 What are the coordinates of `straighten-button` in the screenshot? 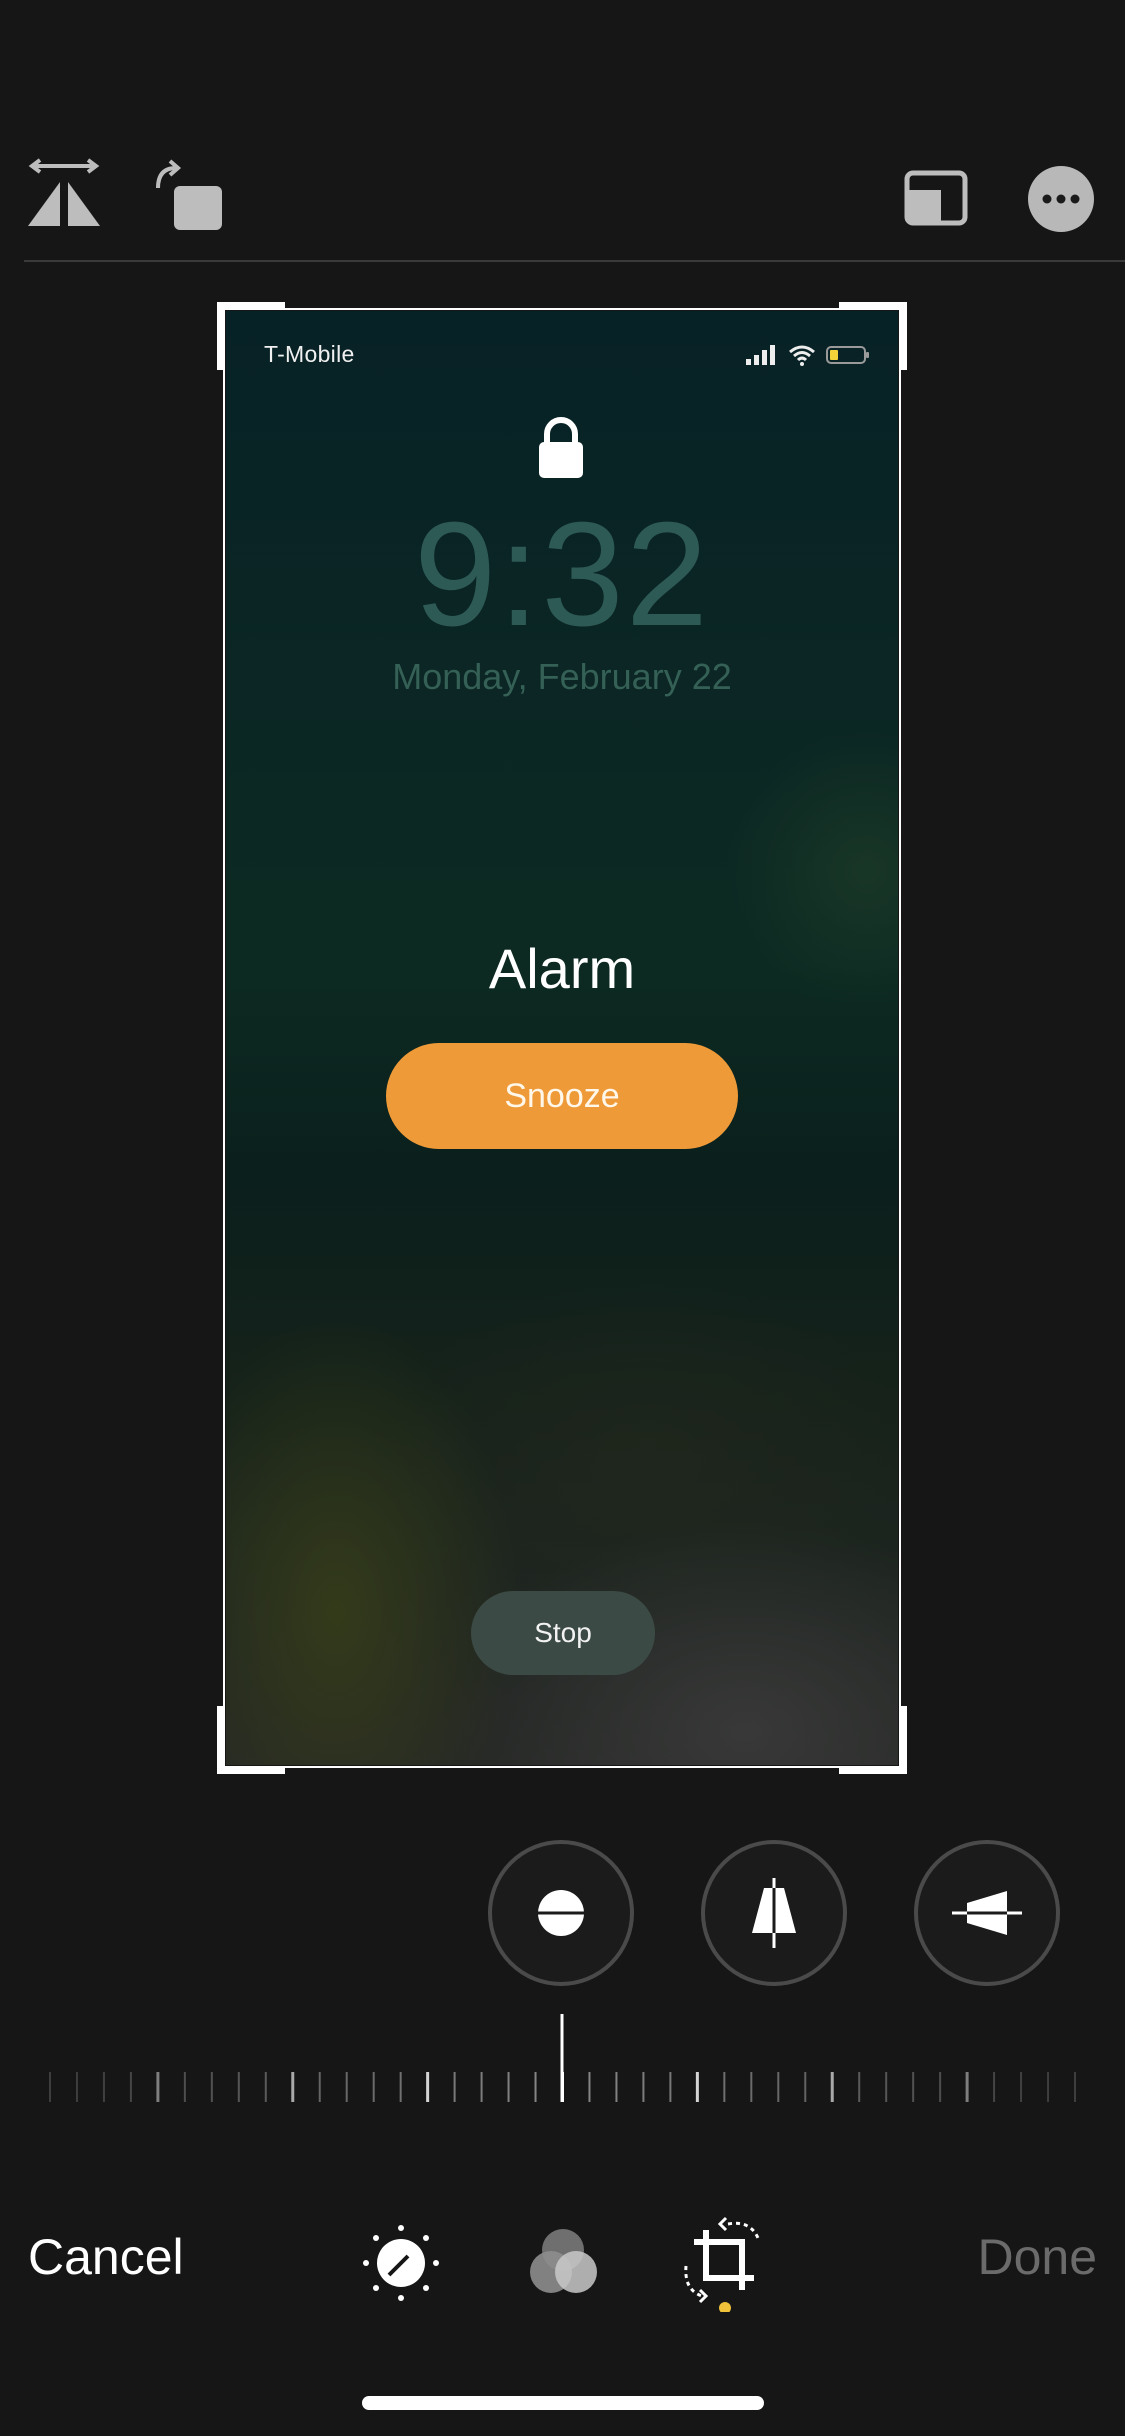 It's located at (561, 1913).